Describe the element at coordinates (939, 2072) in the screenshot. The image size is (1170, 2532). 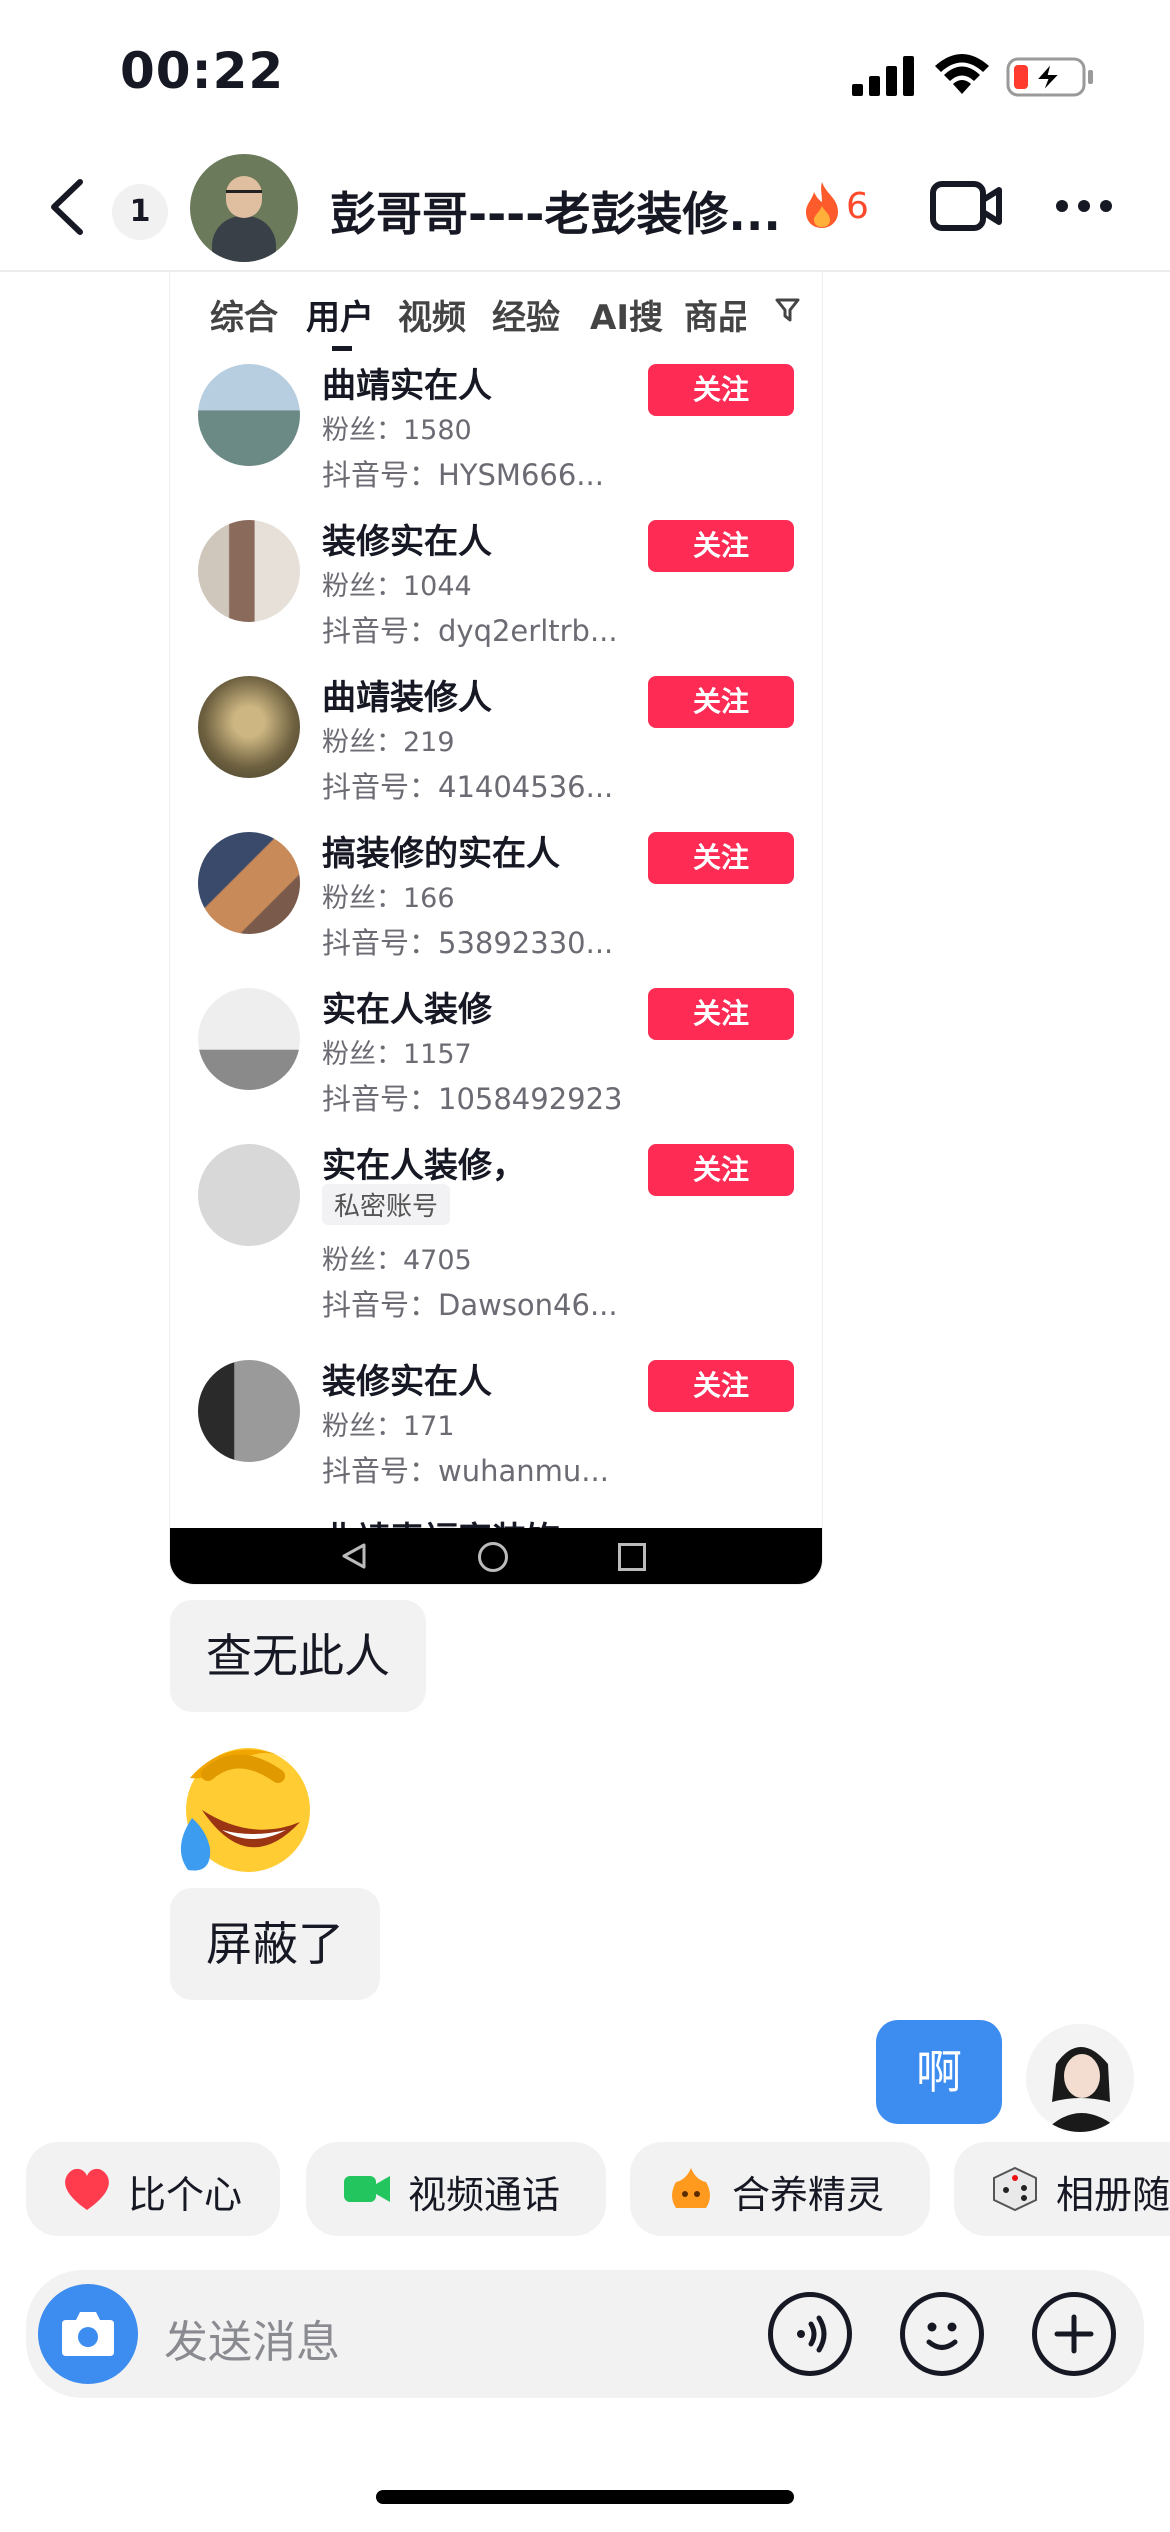
I see `outgoing-message-bubble: 啊` at that location.